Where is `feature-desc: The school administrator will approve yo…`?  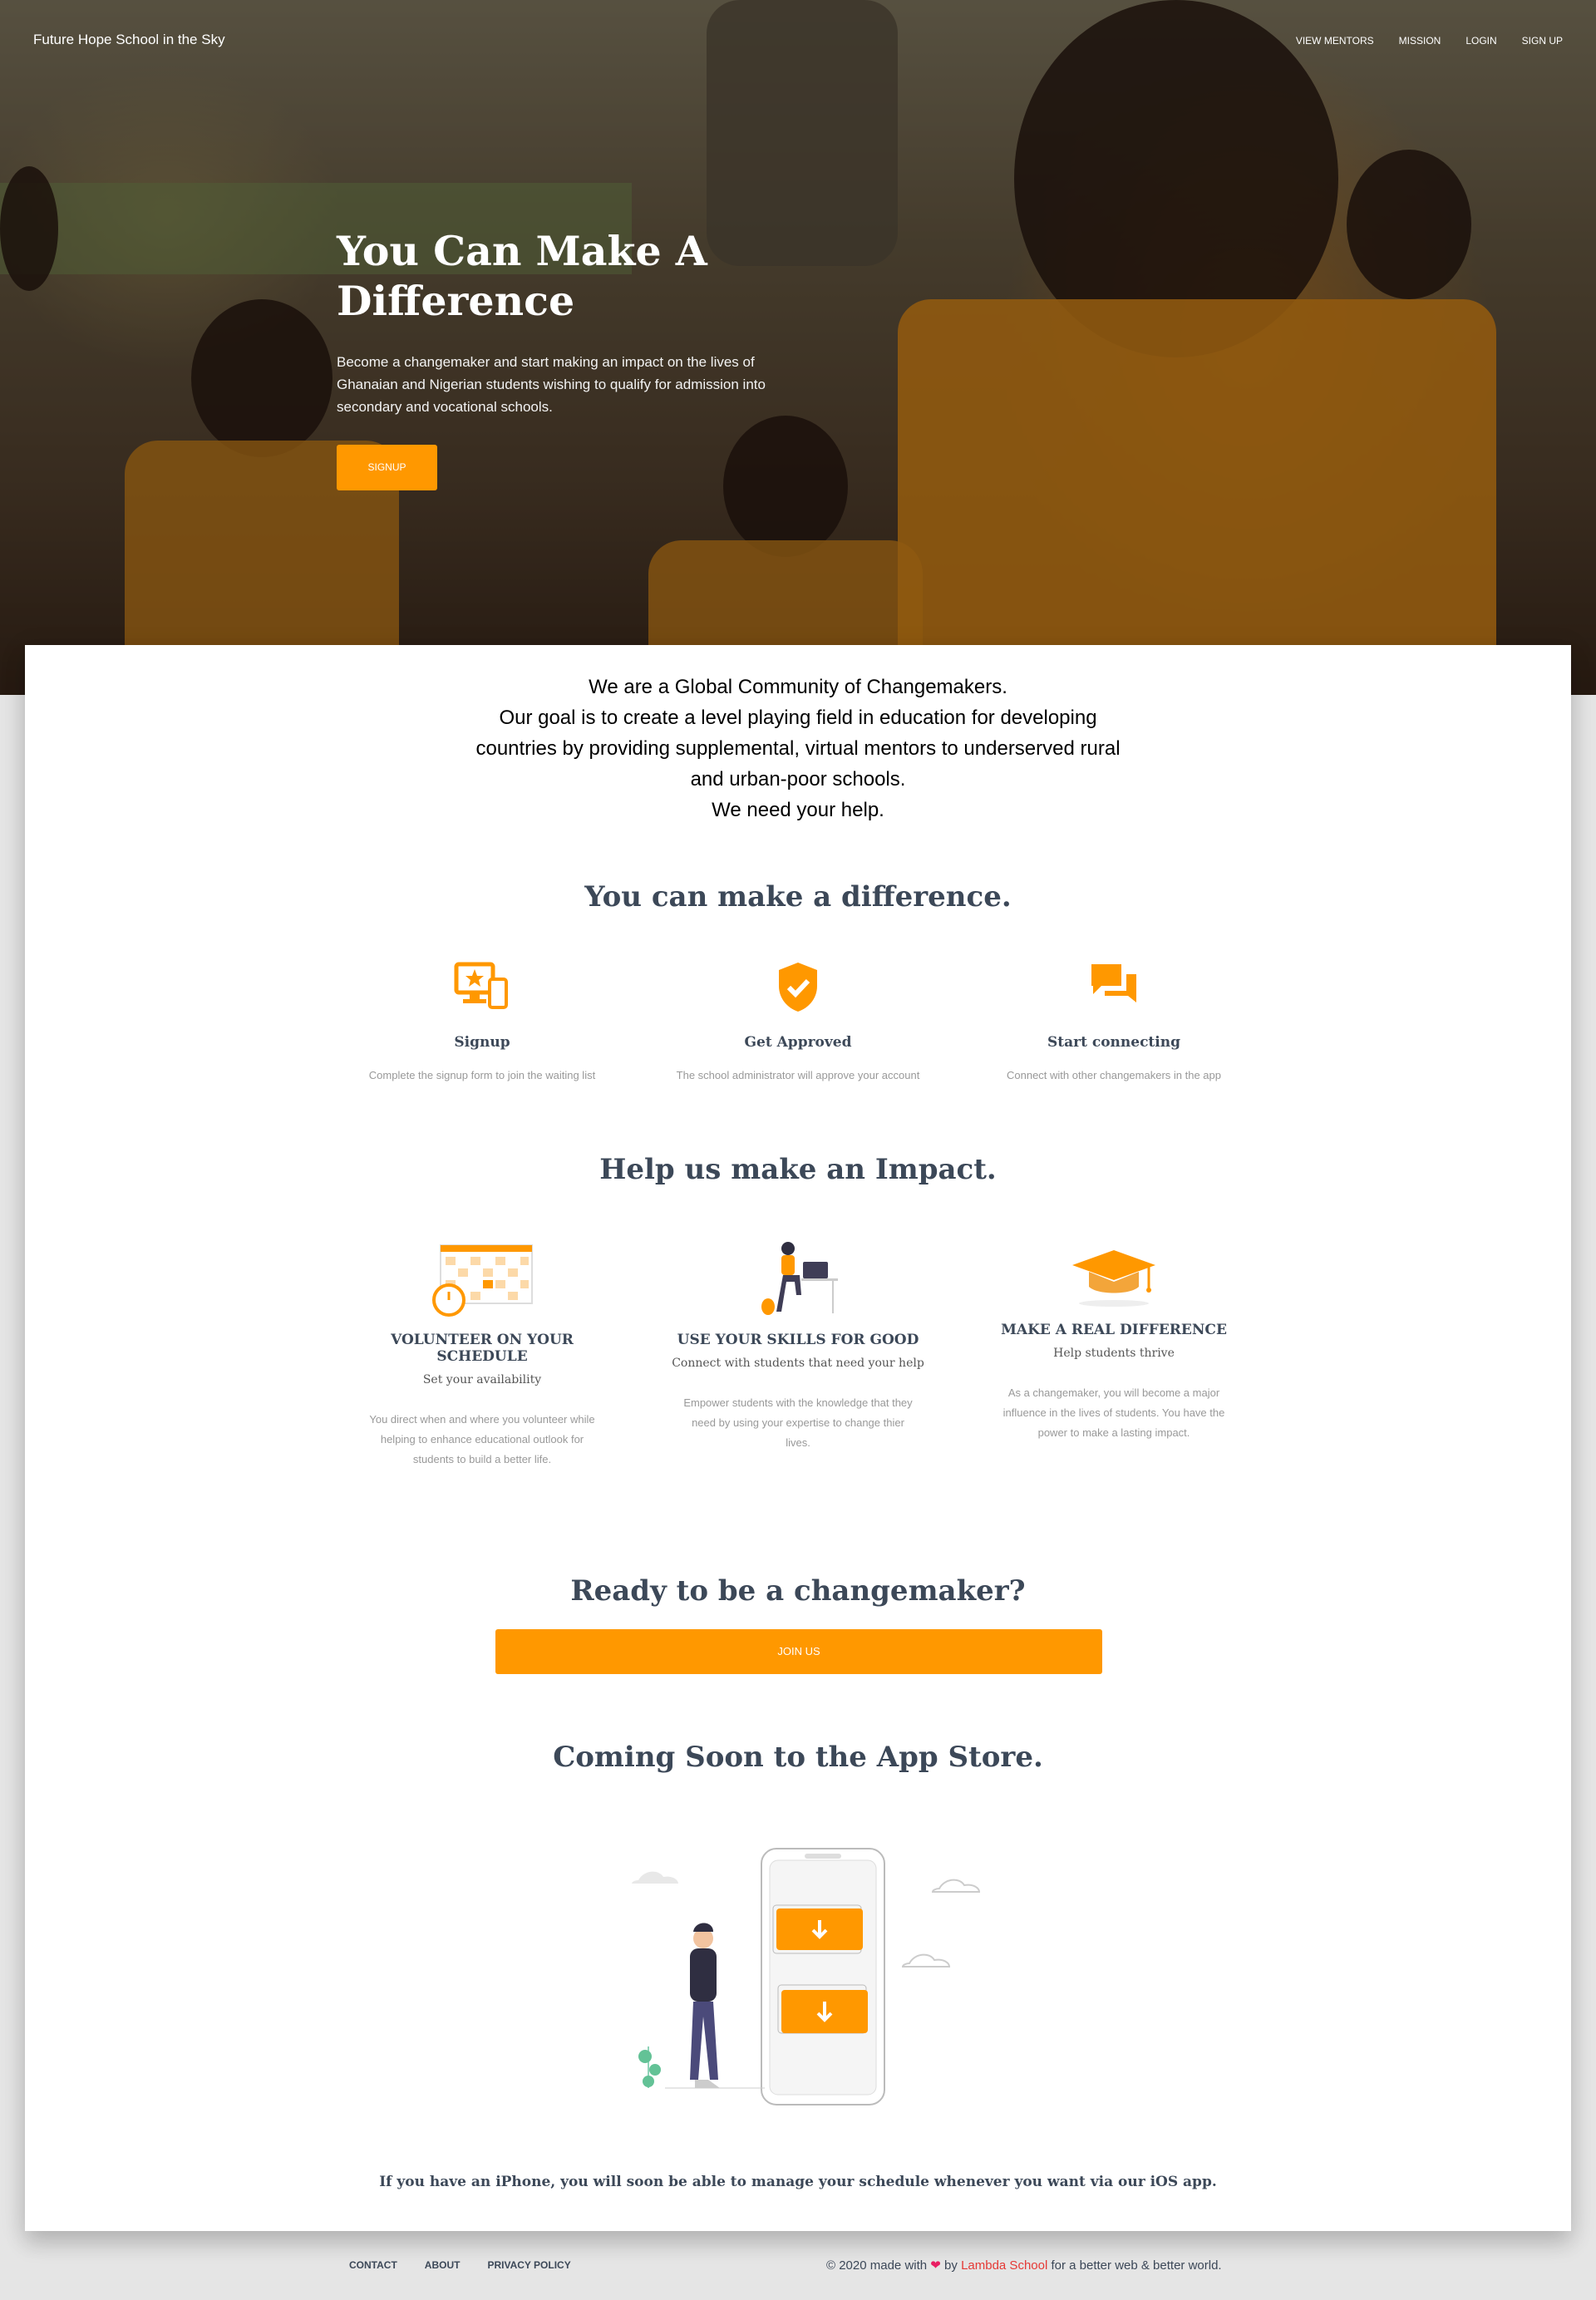 feature-desc: The school administrator will approve yo… is located at coordinates (798, 1075).